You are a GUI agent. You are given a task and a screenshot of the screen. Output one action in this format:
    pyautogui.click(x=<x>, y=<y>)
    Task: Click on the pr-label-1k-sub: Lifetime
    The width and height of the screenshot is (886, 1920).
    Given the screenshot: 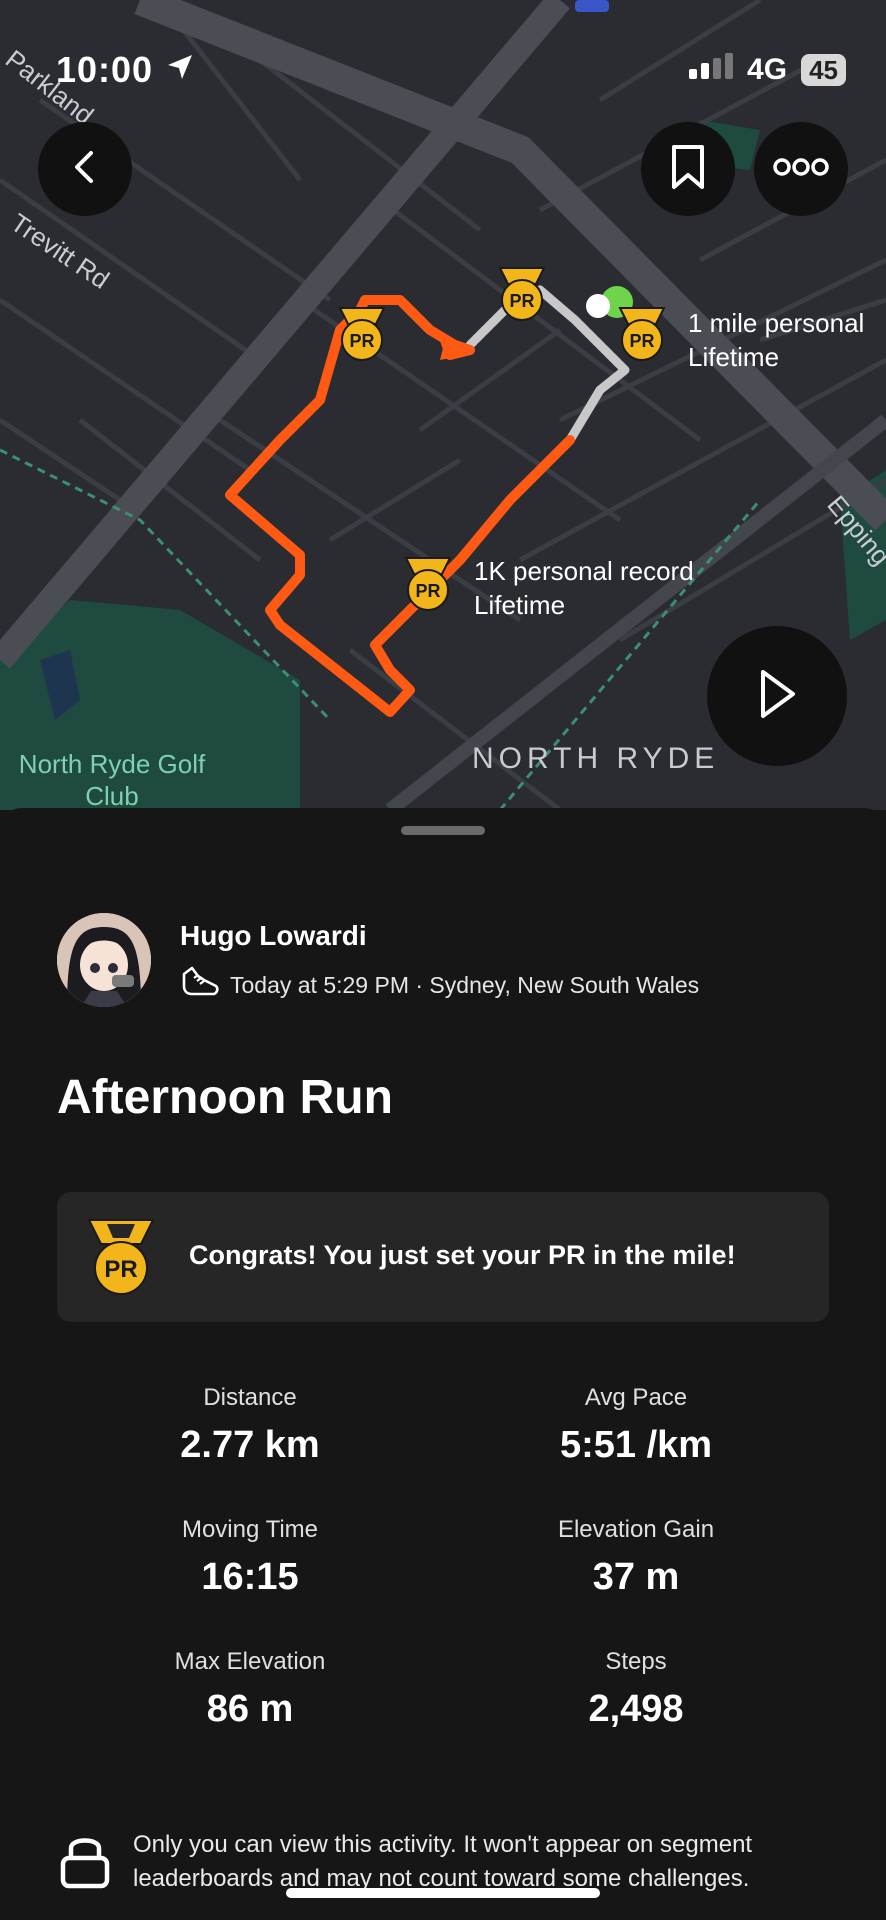 What is the action you would take?
    pyautogui.click(x=520, y=605)
    